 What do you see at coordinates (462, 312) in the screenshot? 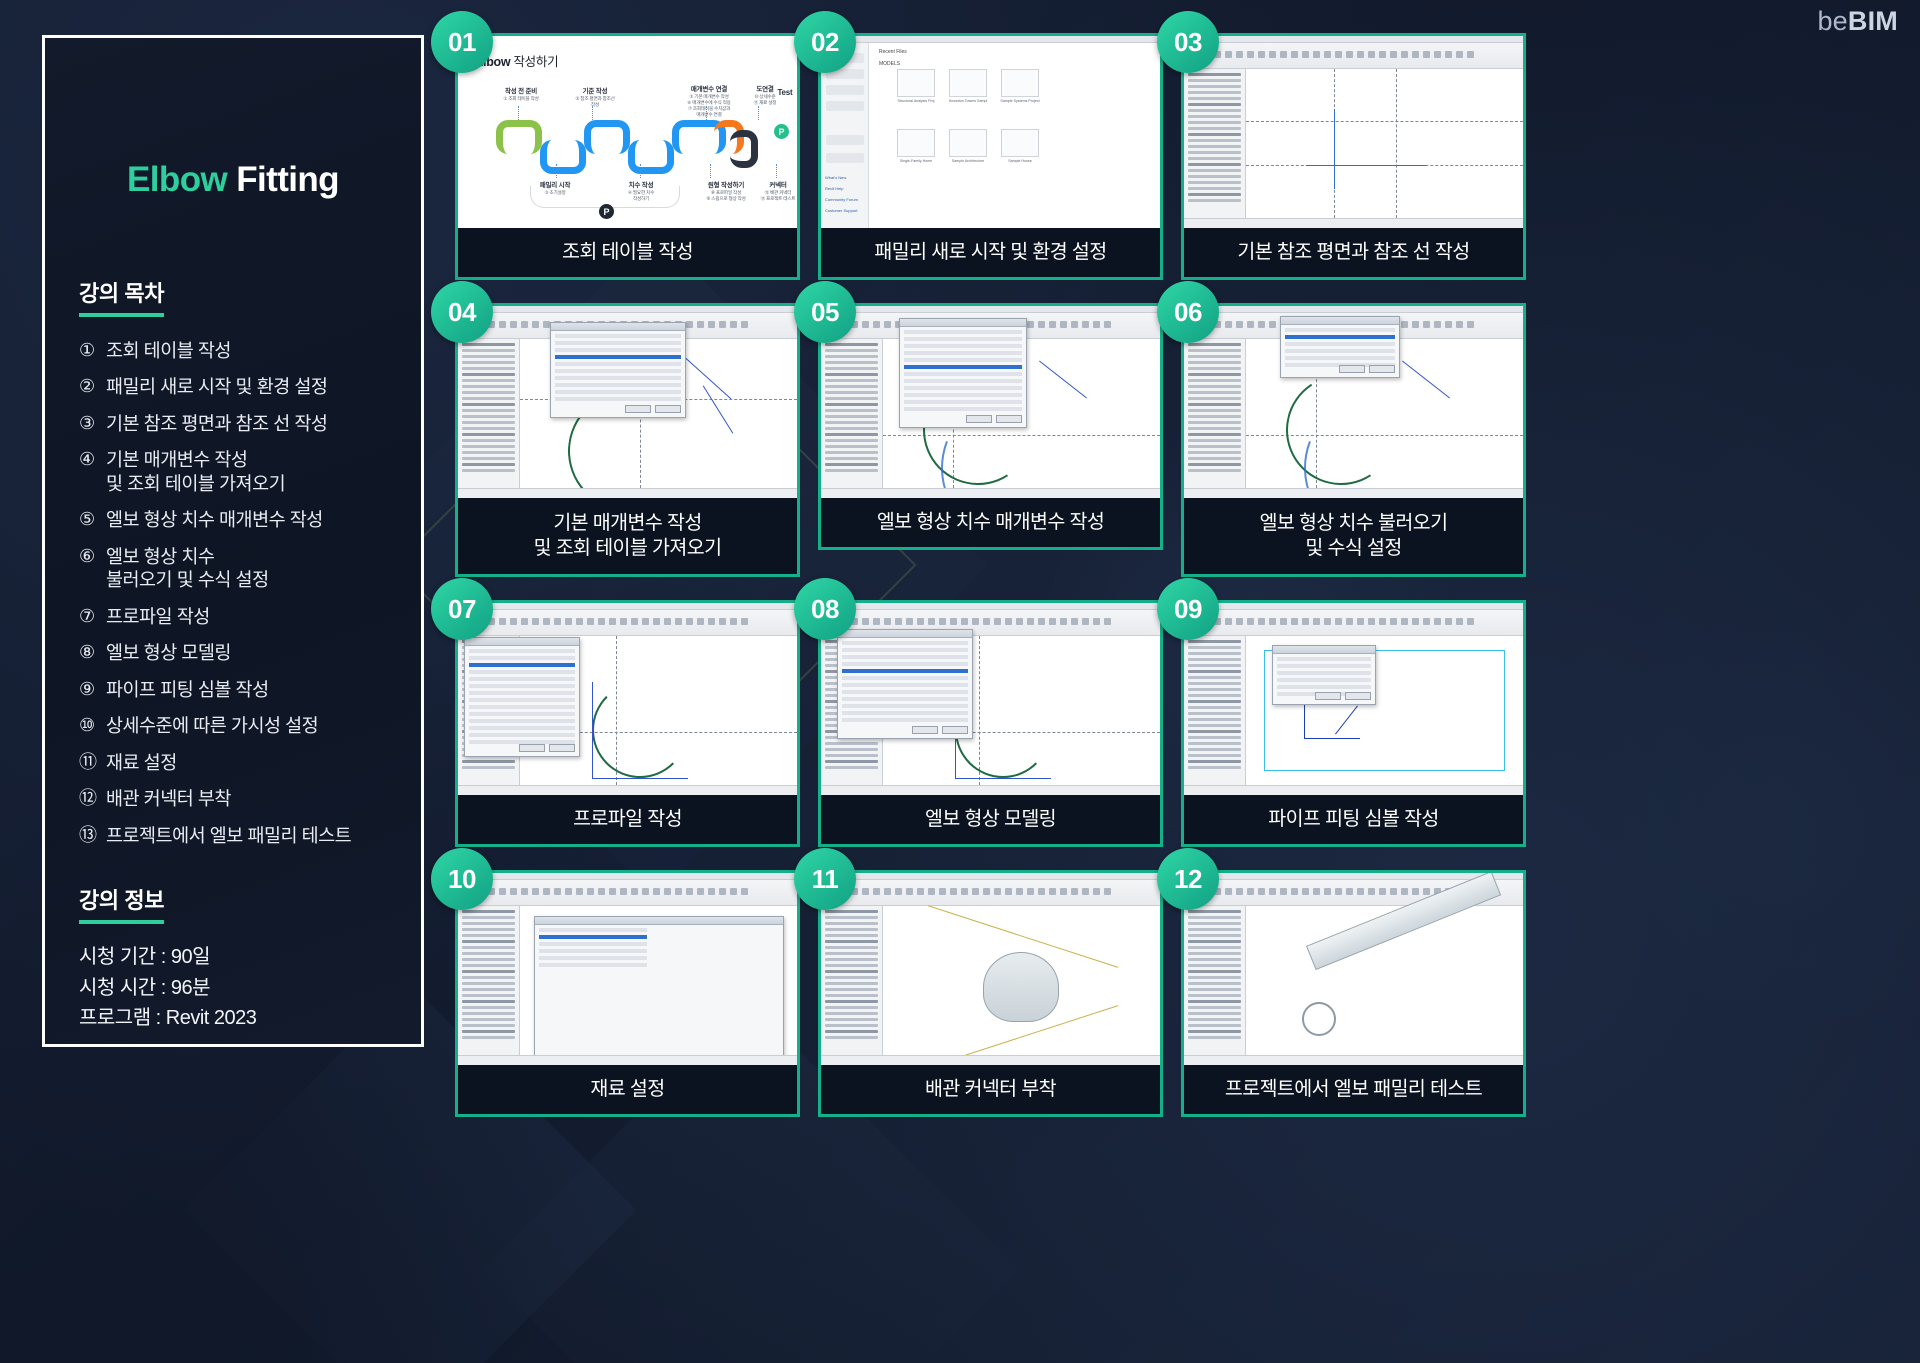
I see `lesson-number-badge: 04` at bounding box center [462, 312].